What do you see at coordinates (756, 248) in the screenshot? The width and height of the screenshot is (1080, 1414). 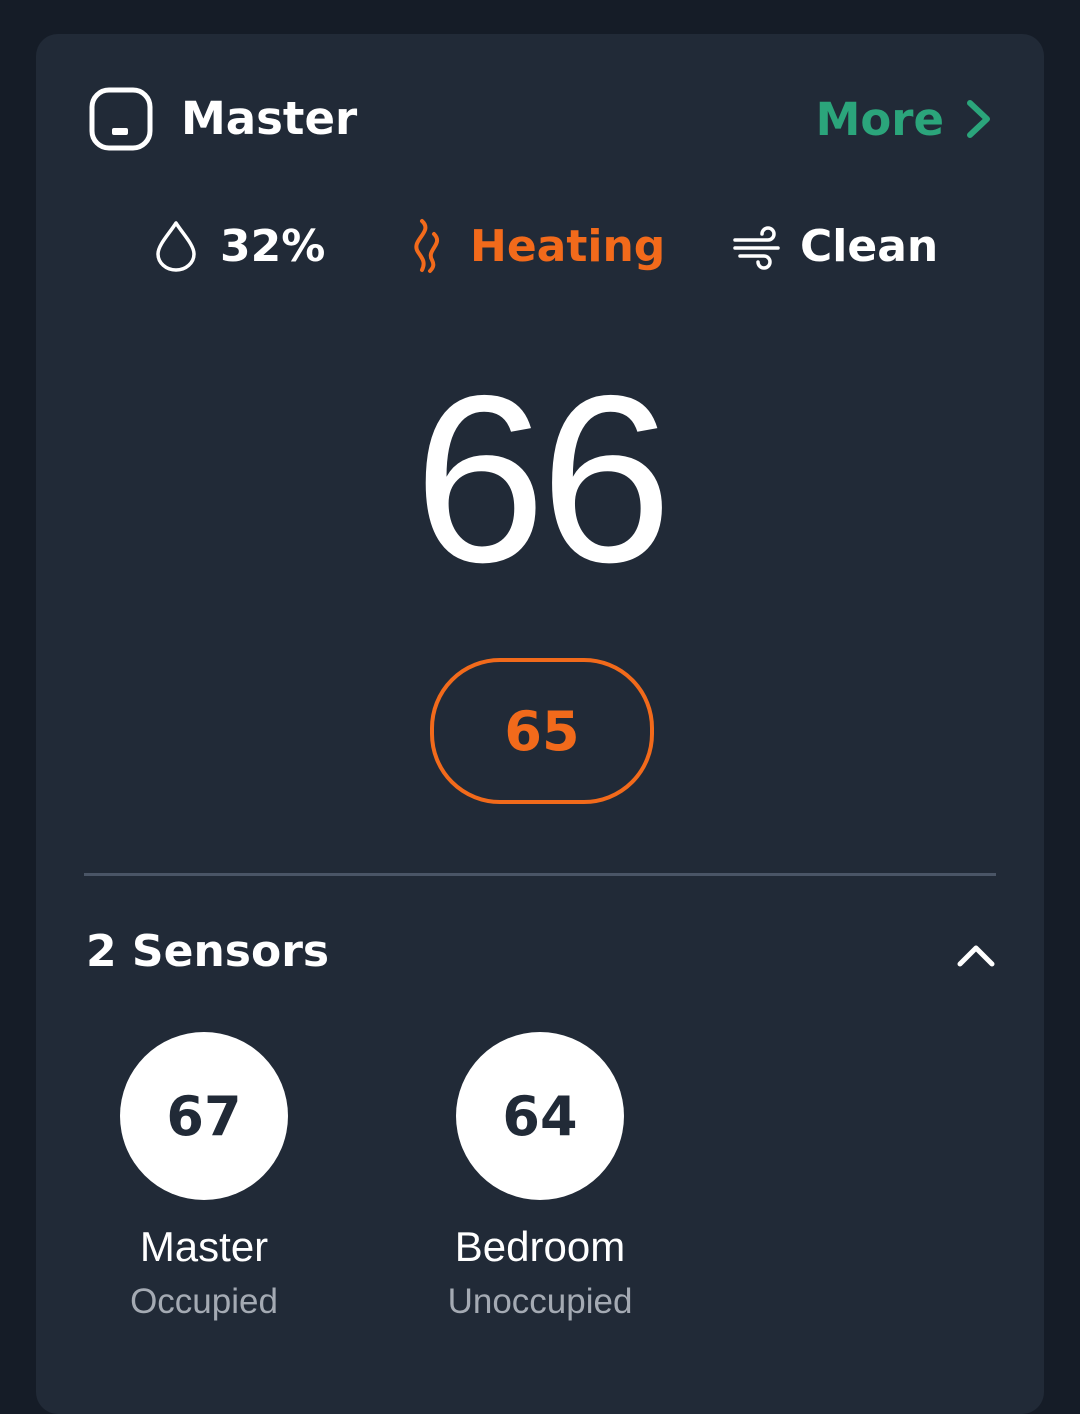 I see `wind-icon` at bounding box center [756, 248].